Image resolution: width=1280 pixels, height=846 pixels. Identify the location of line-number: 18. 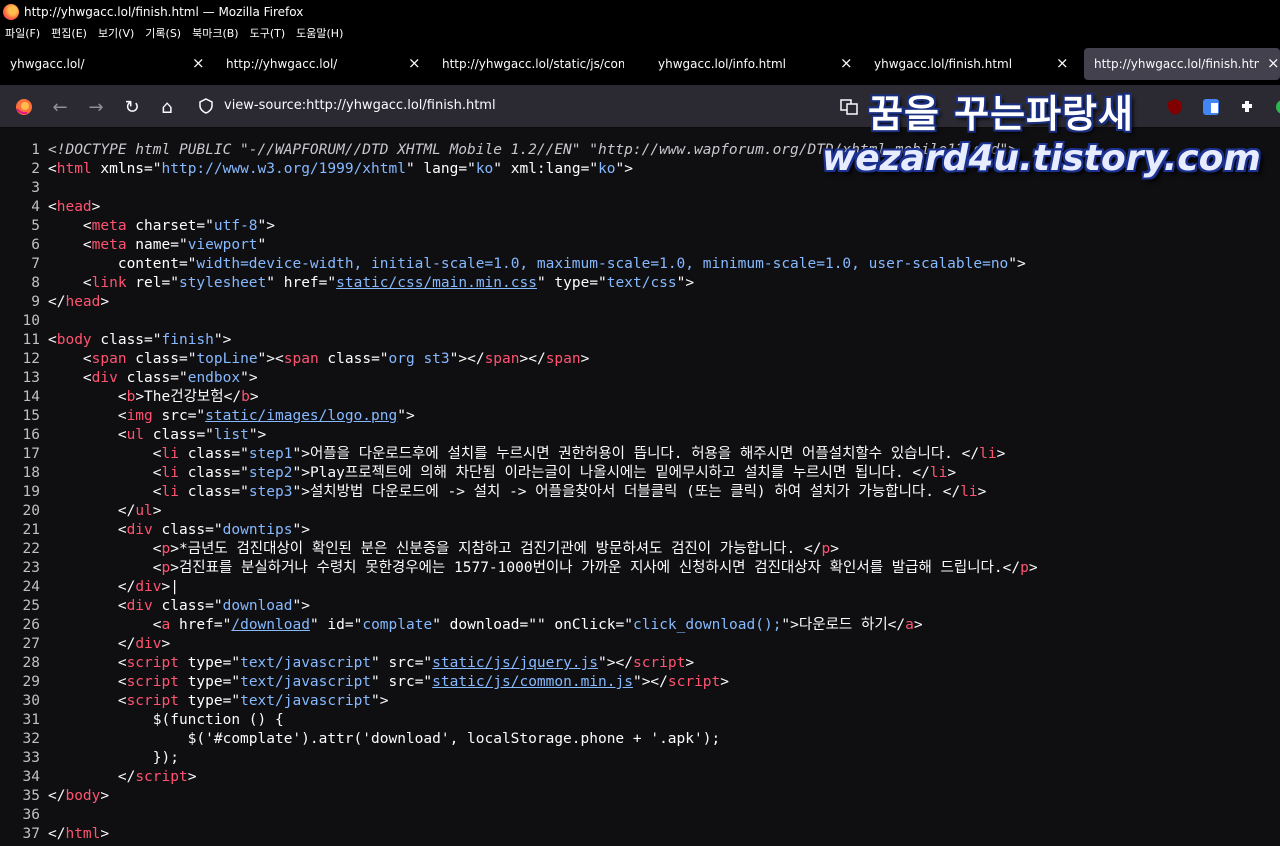
(31, 473).